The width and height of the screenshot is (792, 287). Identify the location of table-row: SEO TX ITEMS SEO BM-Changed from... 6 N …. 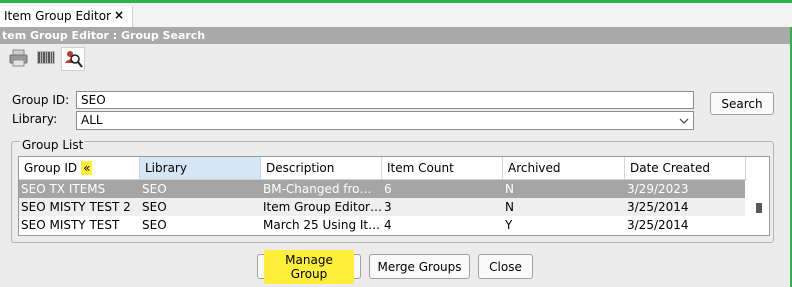
(382, 189).